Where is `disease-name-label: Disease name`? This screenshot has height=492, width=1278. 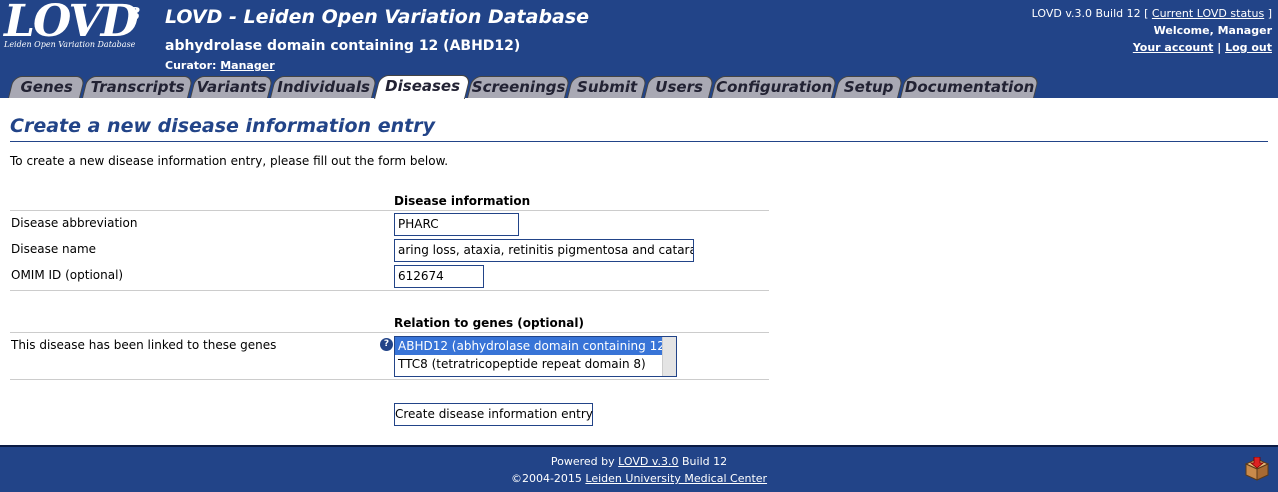
disease-name-label: Disease name is located at coordinates (54, 249).